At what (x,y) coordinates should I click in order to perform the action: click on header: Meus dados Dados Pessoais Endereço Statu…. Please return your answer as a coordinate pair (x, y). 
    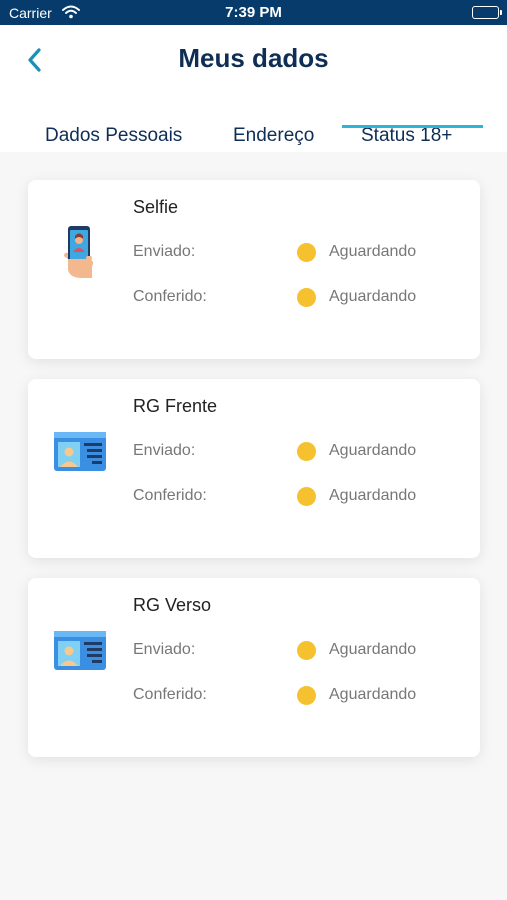
    Looking at the image, I should click on (253, 88).